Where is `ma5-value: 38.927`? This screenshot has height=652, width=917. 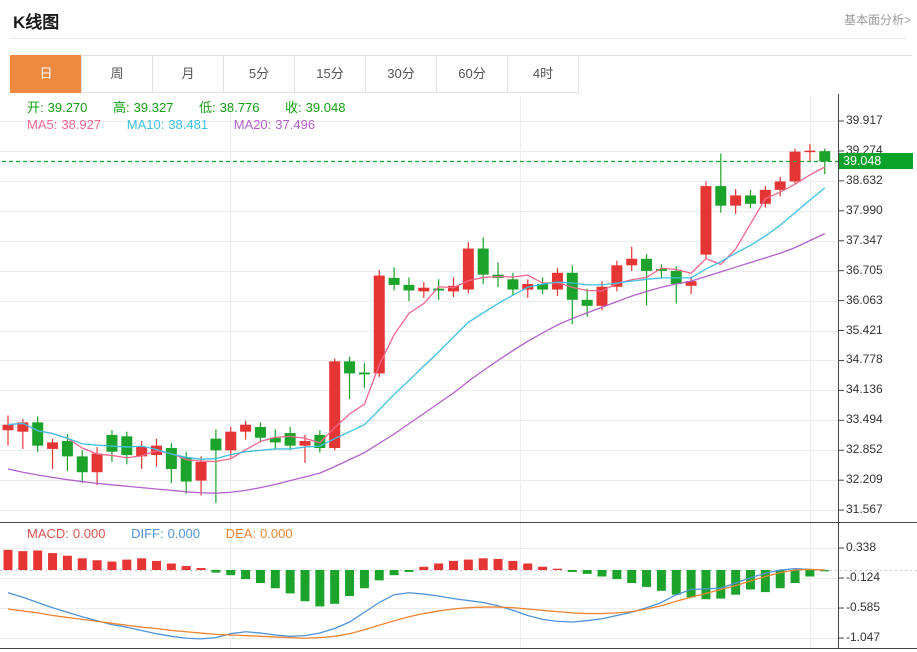 ma5-value: 38.927 is located at coordinates (81, 124).